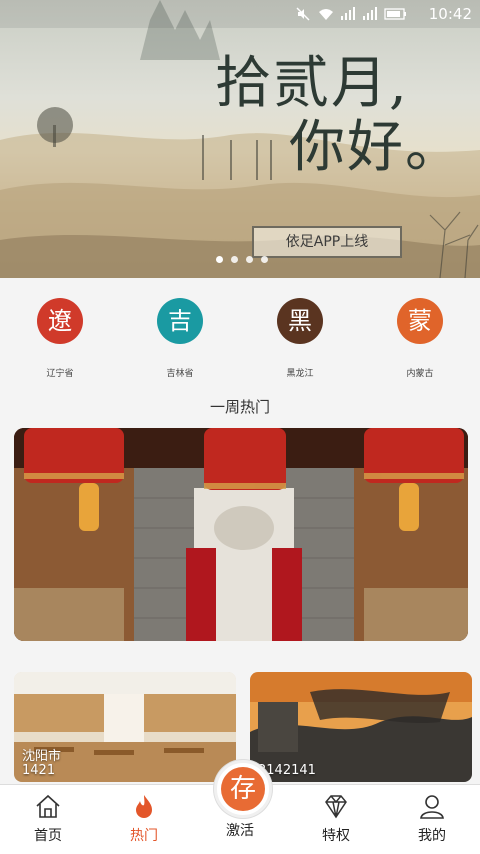 The image size is (480, 854). I want to click on status-time: 10:42, so click(450, 14).